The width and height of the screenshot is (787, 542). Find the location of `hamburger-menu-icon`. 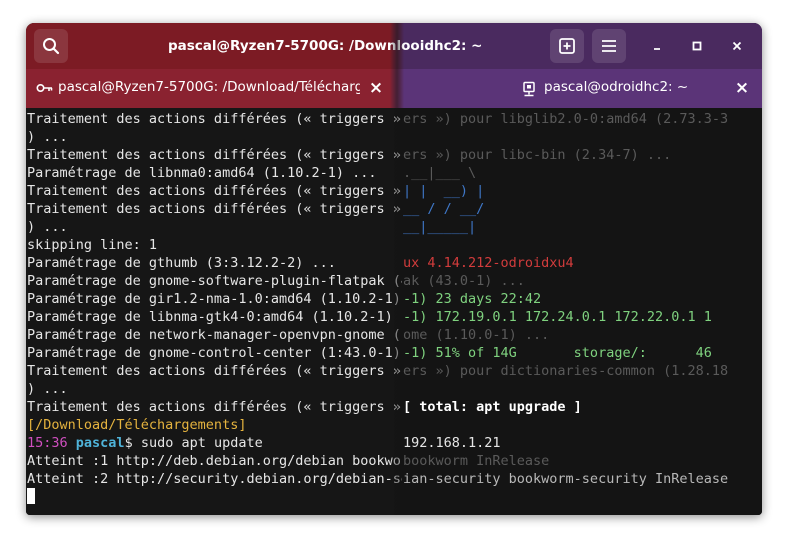

hamburger-menu-icon is located at coordinates (609, 46).